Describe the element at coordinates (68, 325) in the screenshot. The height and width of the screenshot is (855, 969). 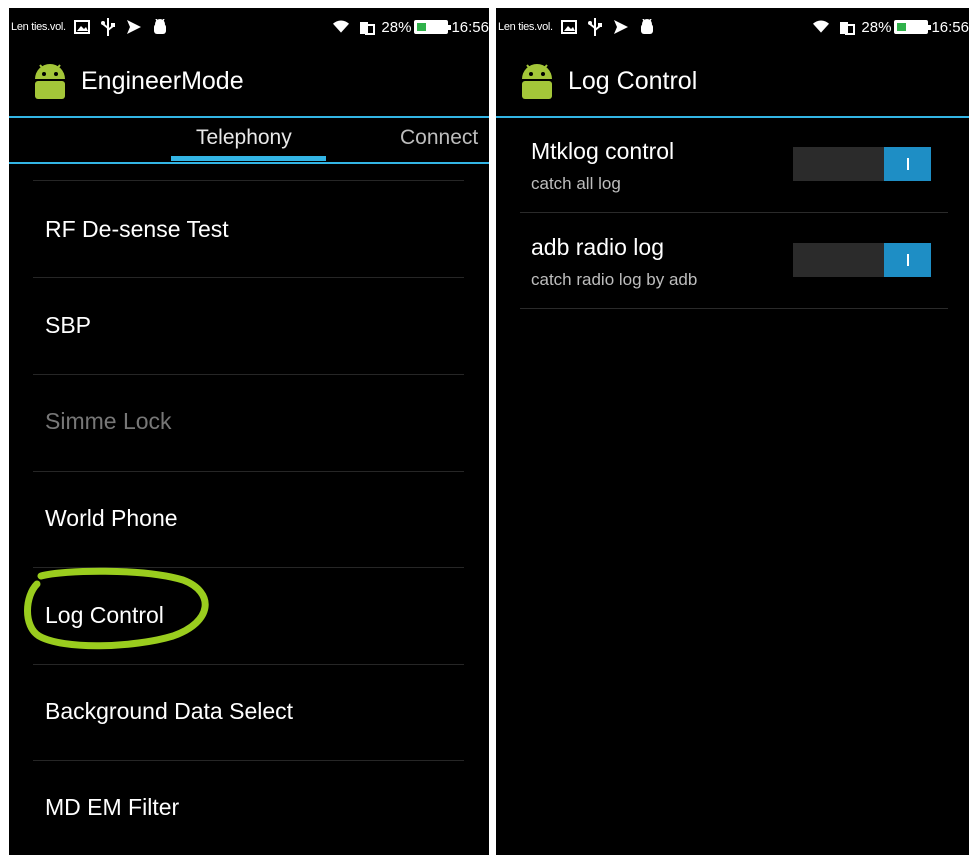
I see `list-item-sbp: SBP` at that location.